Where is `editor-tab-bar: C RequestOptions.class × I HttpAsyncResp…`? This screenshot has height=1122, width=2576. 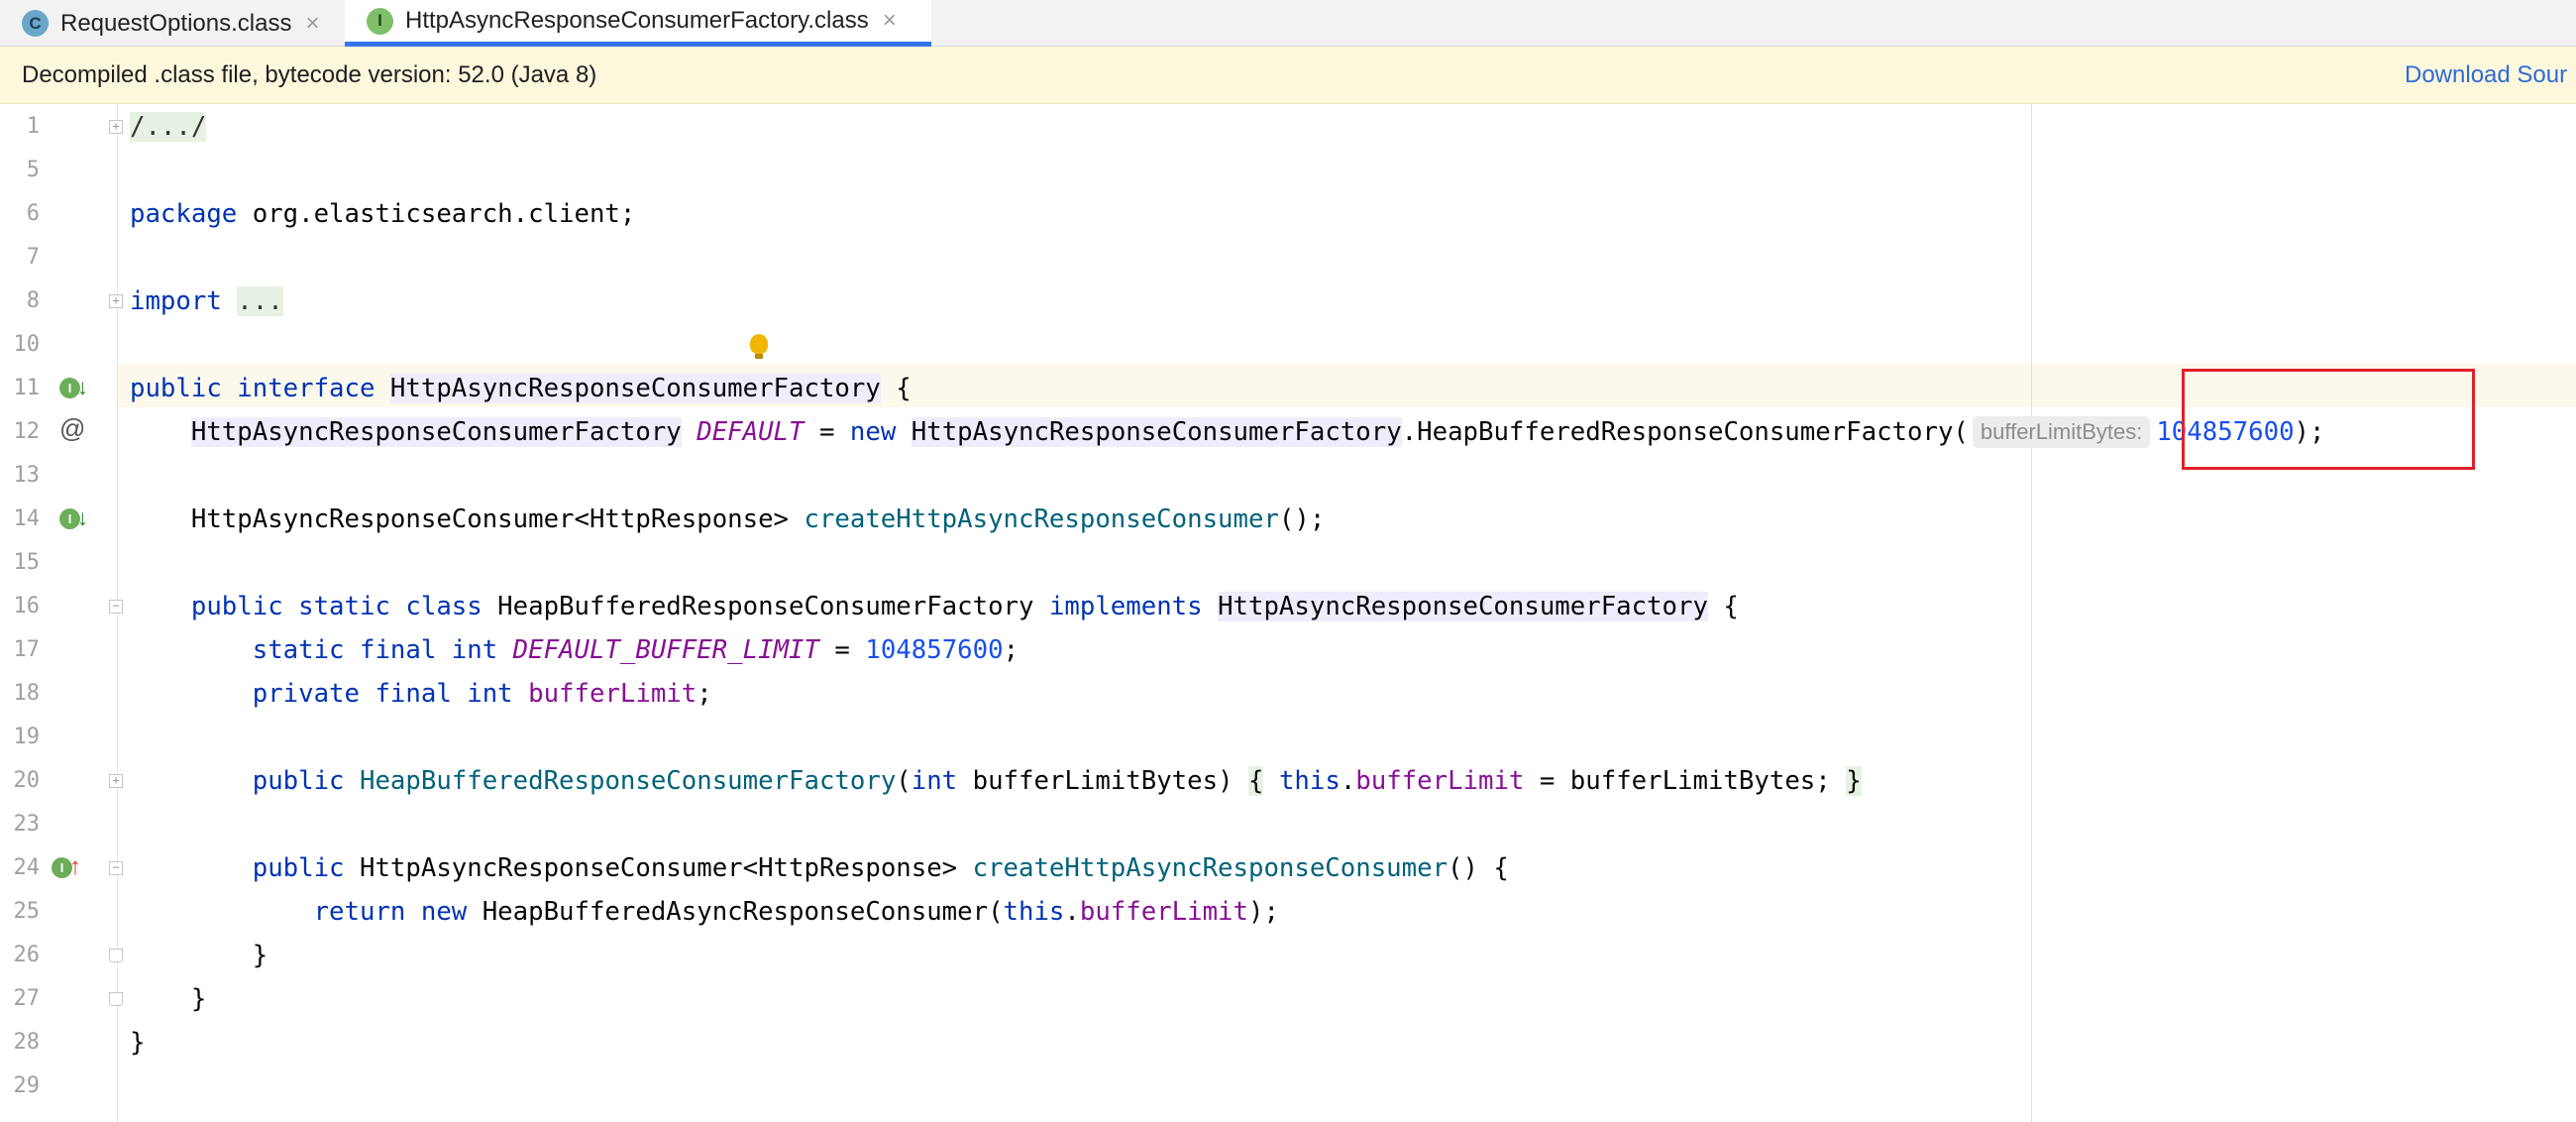
editor-tab-bar: C RequestOptions.class × I HttpAsyncResp… is located at coordinates (1288, 24).